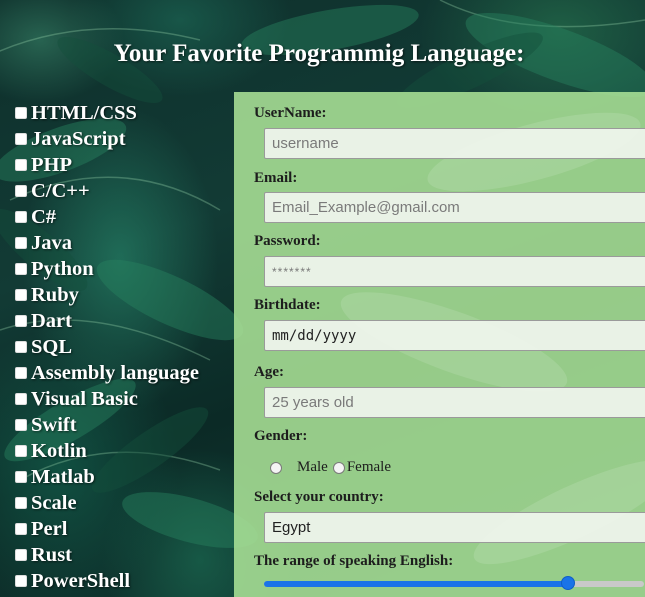 The width and height of the screenshot is (645, 597). What do you see at coordinates (305, 143) in the screenshot?
I see `username-placeholder: username` at bounding box center [305, 143].